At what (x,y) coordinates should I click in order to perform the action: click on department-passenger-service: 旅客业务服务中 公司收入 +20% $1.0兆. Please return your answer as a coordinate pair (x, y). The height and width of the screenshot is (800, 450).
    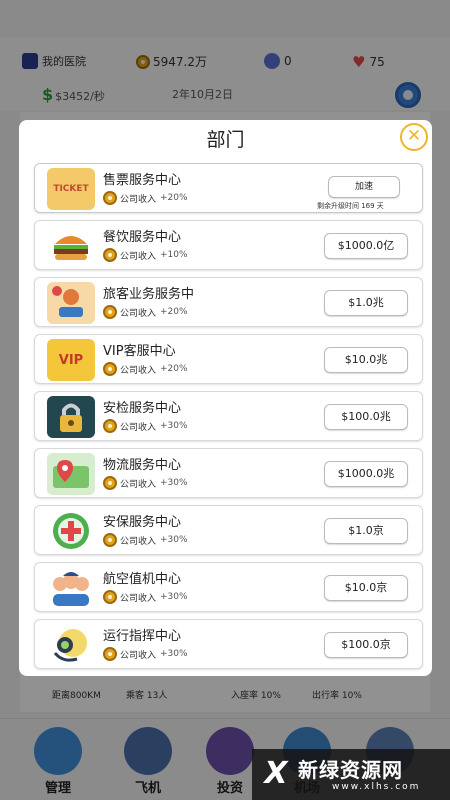
    Looking at the image, I should click on (228, 302).